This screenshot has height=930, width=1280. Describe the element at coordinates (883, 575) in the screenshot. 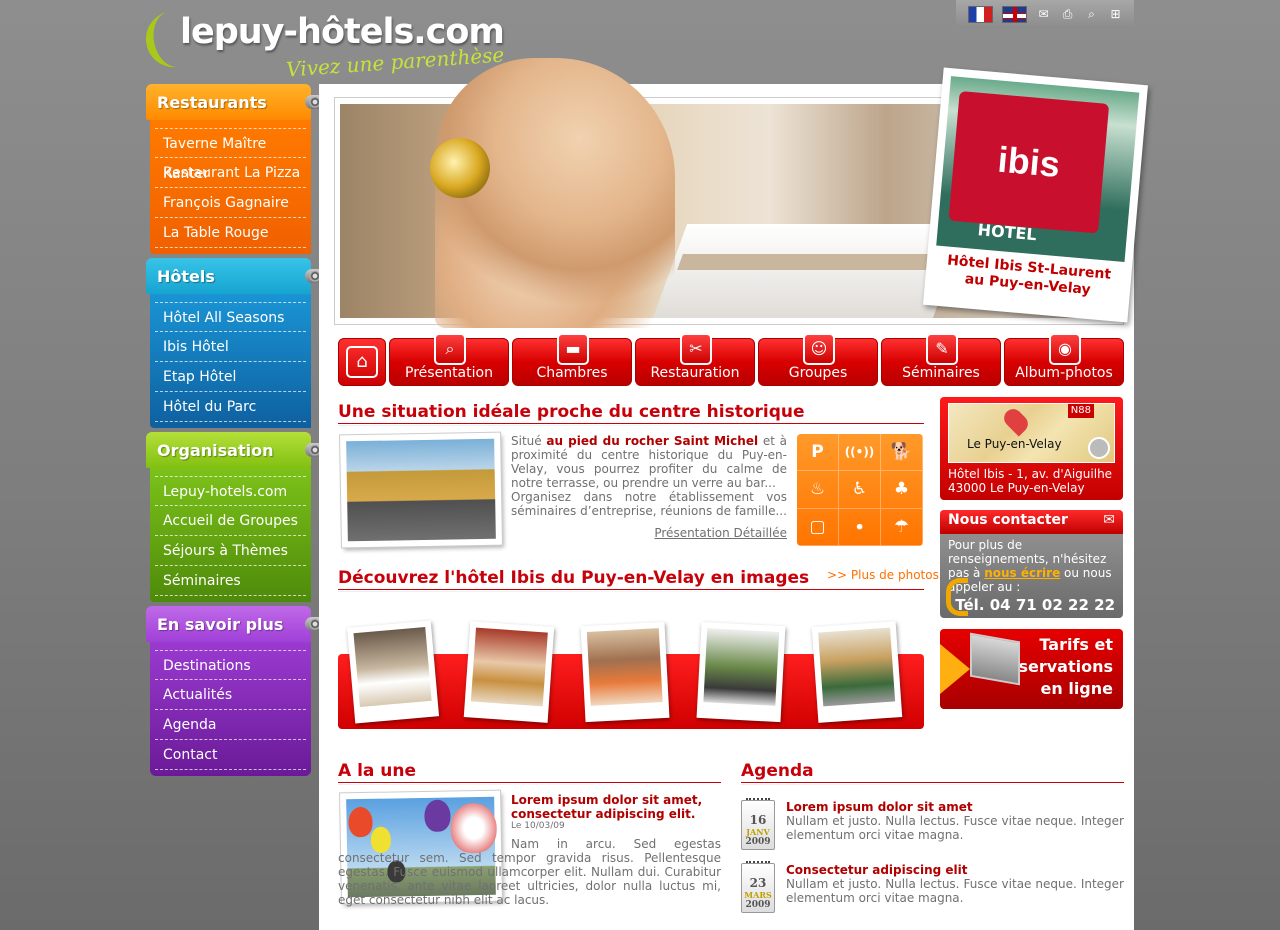

I see `more-photos-link: >> Plus de photos` at that location.